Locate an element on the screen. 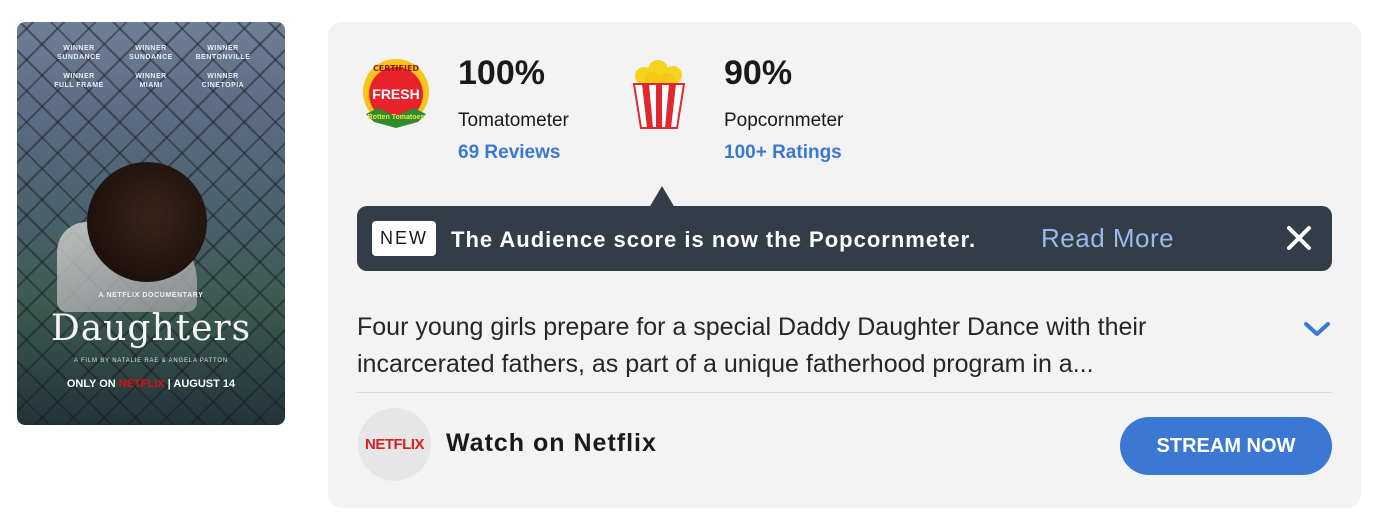  chevron-down-icon is located at coordinates (1317, 329).